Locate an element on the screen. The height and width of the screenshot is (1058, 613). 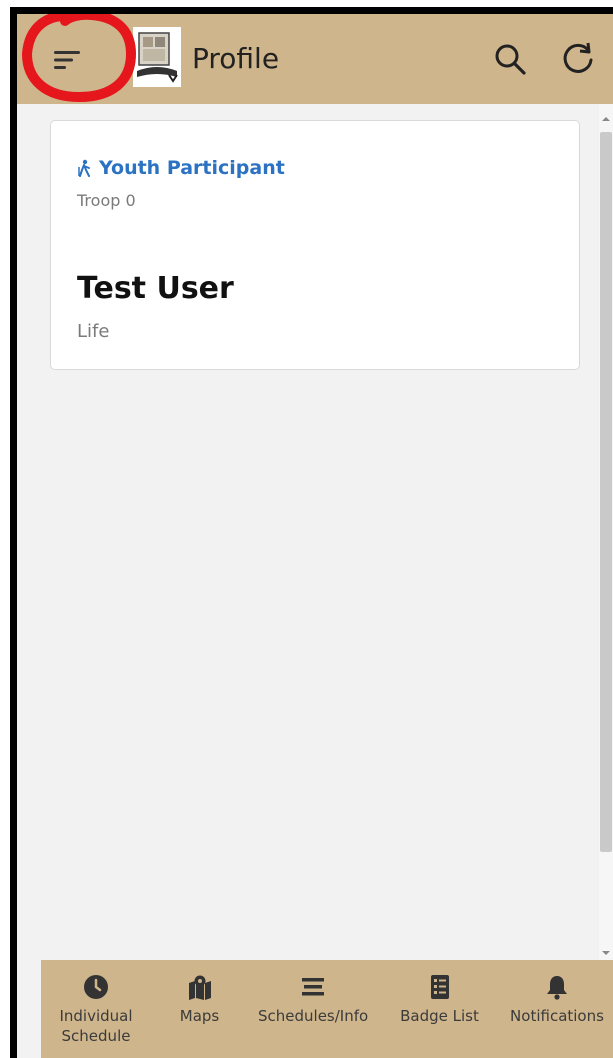
nav-schedules-info: Schedules/Info is located at coordinates (313, 1000).